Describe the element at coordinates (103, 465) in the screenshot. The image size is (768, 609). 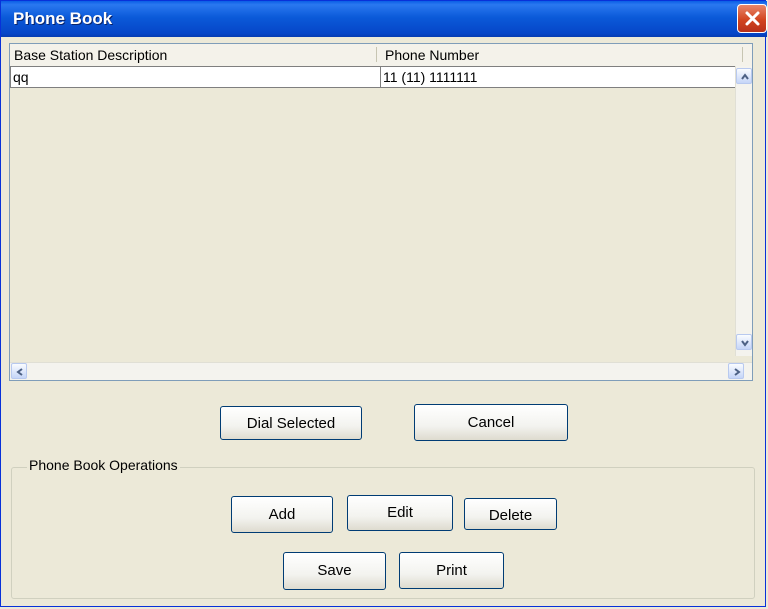
I see `group-legend: Phone Book Operations` at that location.